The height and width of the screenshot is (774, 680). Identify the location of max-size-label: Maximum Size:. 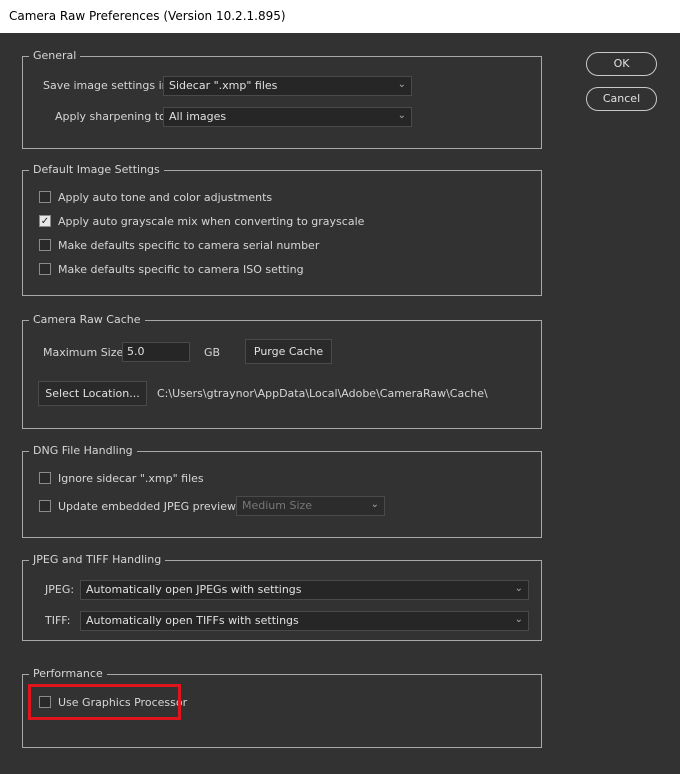
(85, 352).